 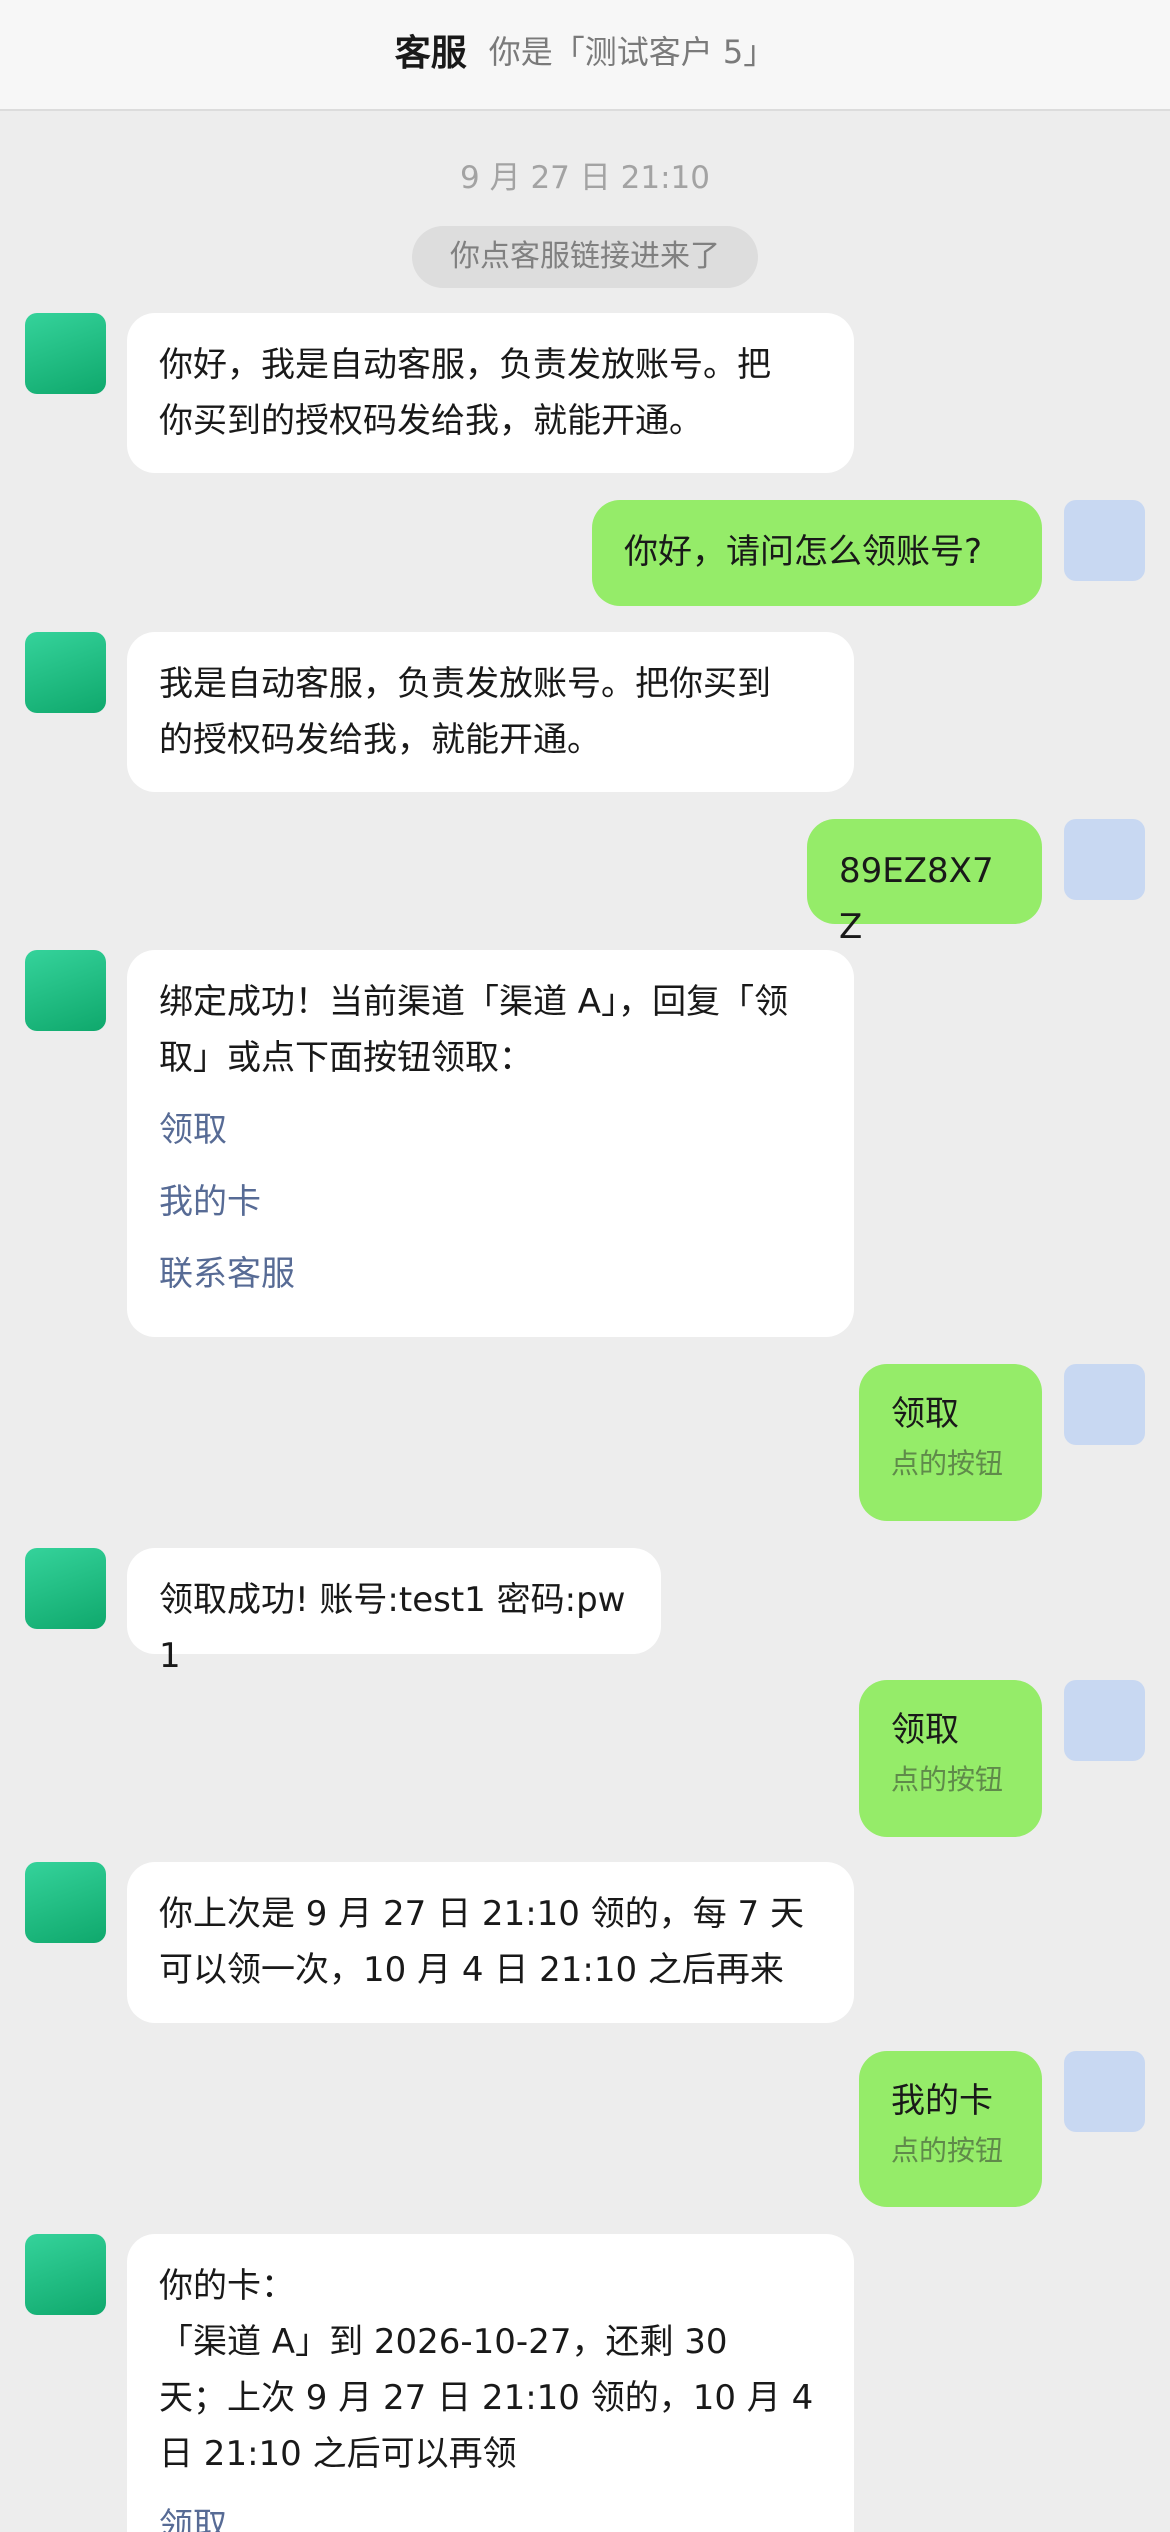 What do you see at coordinates (942, 2101) in the screenshot?
I see `message-text: 我的卡` at bounding box center [942, 2101].